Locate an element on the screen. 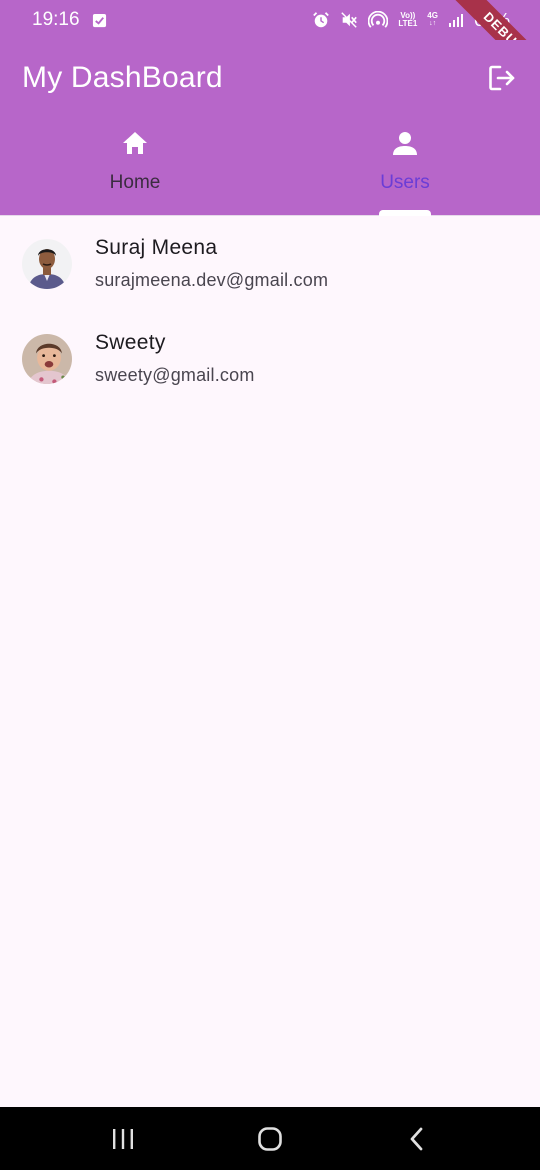 The image size is (540, 1170). user-name: Suraj Meena is located at coordinates (156, 247).